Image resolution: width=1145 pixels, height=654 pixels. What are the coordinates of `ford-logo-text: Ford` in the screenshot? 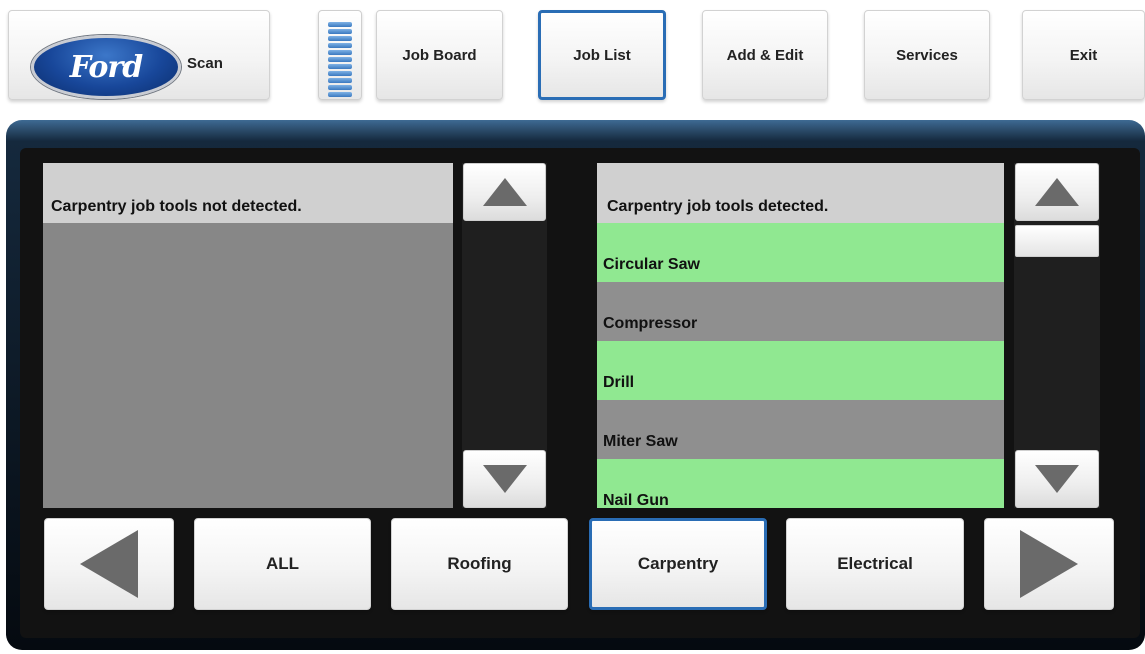 It's located at (106, 67).